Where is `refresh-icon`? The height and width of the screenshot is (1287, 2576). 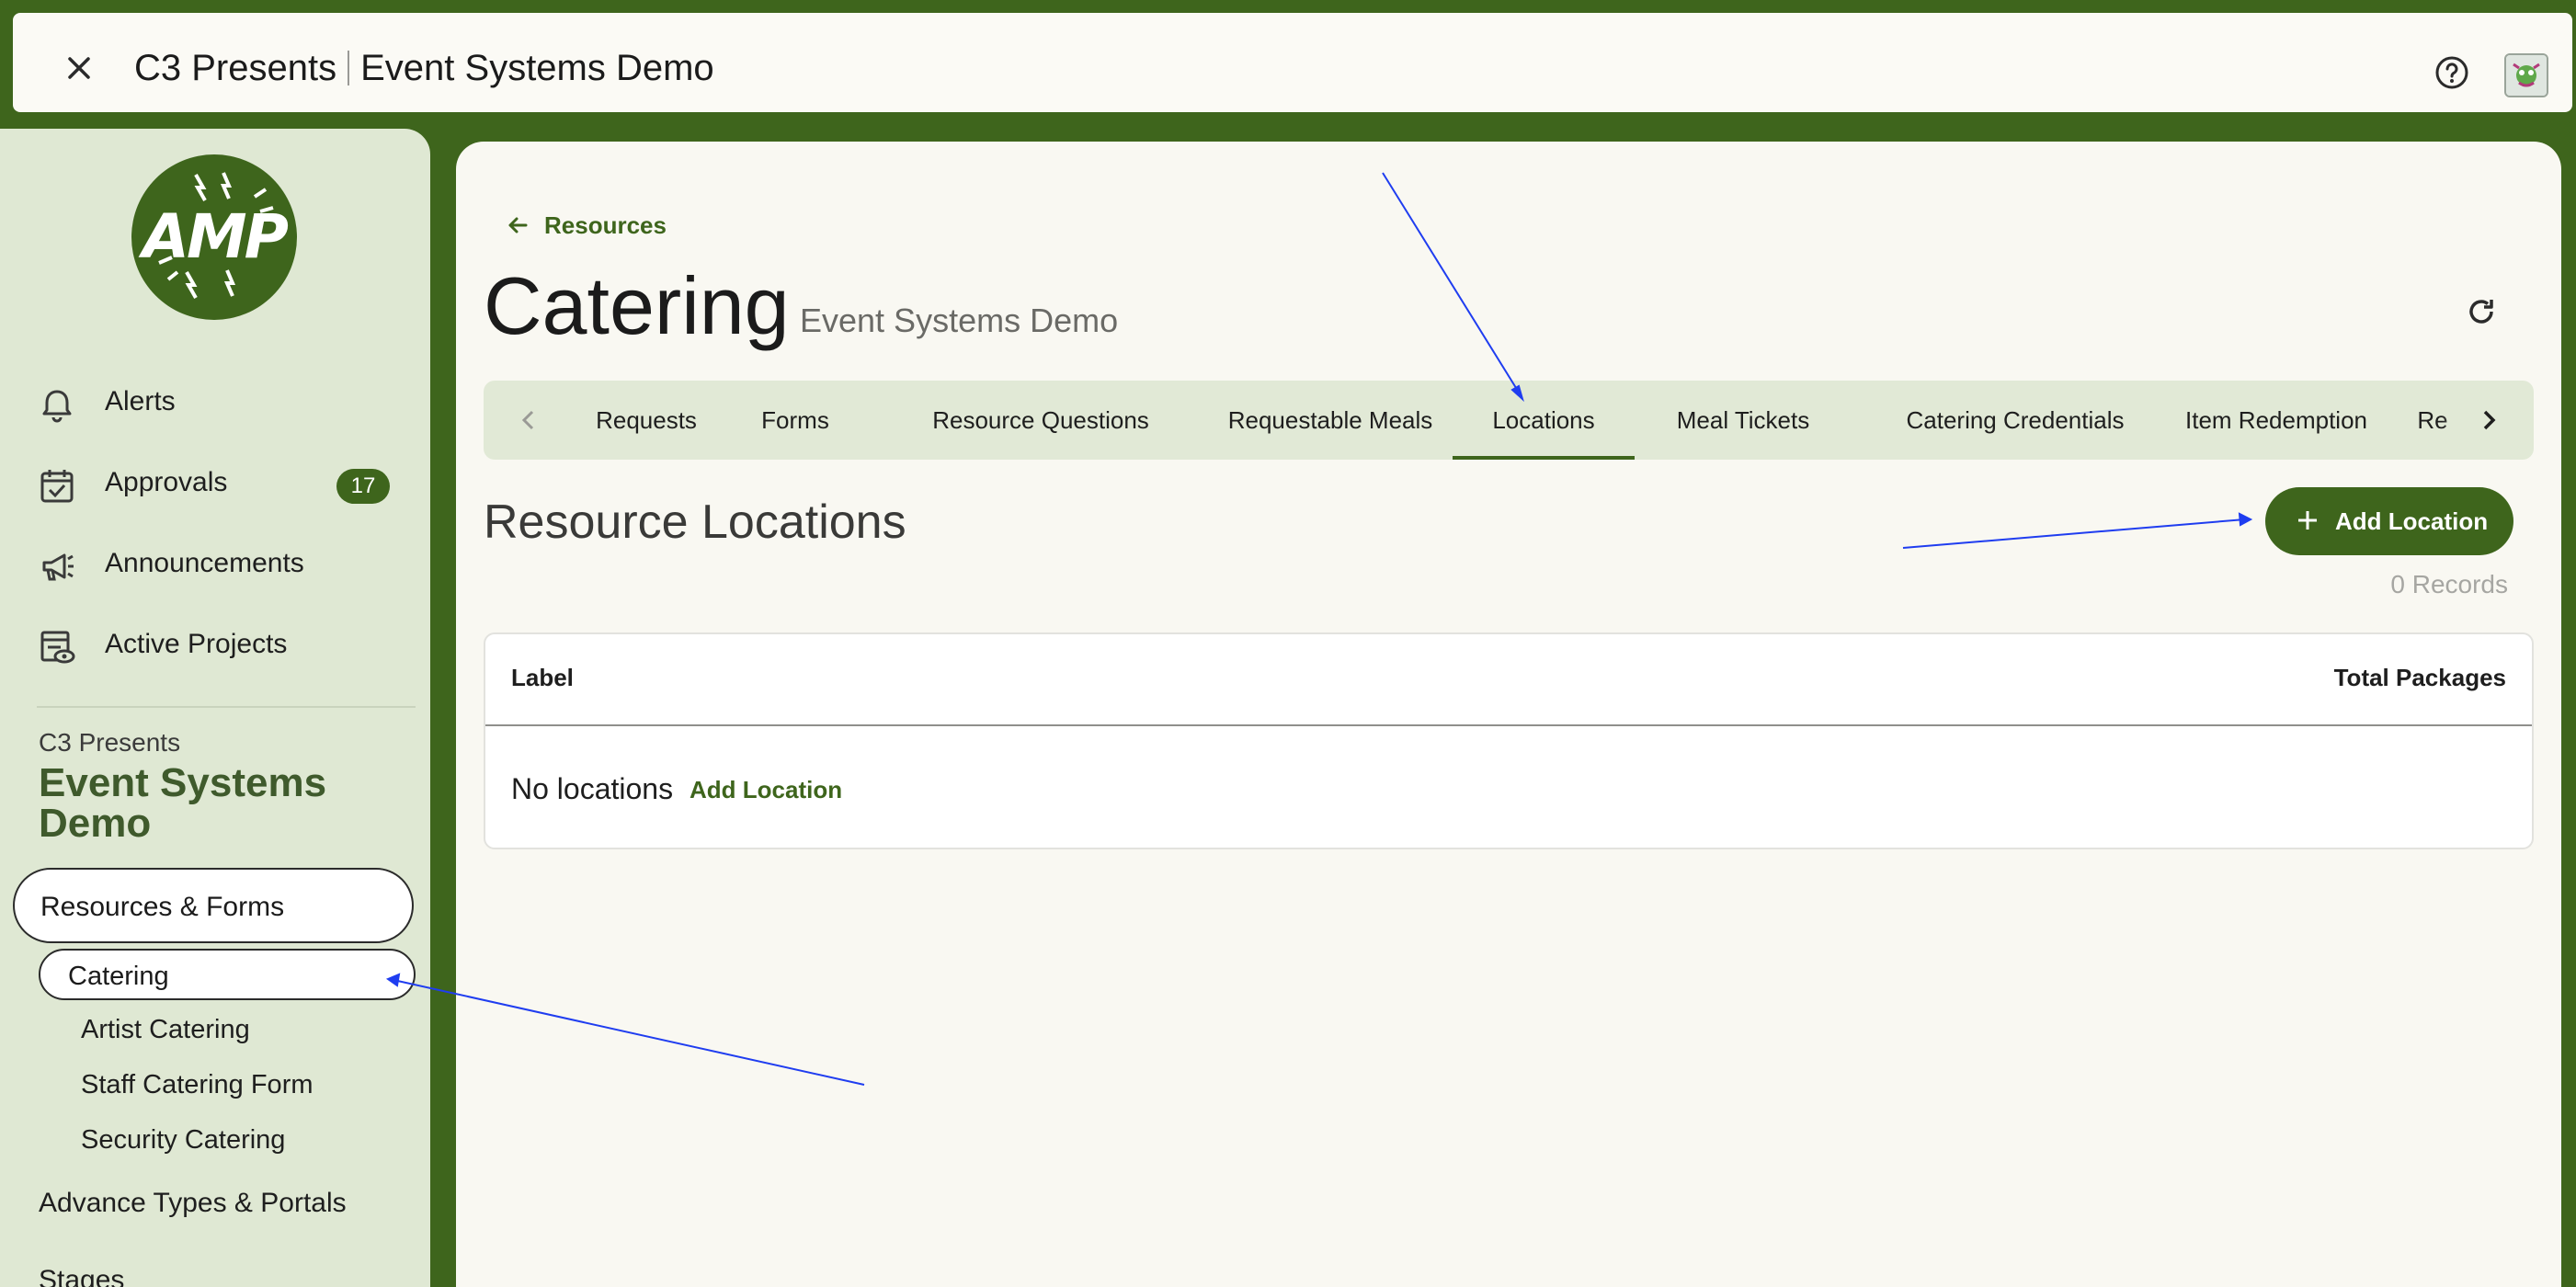 refresh-icon is located at coordinates (2481, 311).